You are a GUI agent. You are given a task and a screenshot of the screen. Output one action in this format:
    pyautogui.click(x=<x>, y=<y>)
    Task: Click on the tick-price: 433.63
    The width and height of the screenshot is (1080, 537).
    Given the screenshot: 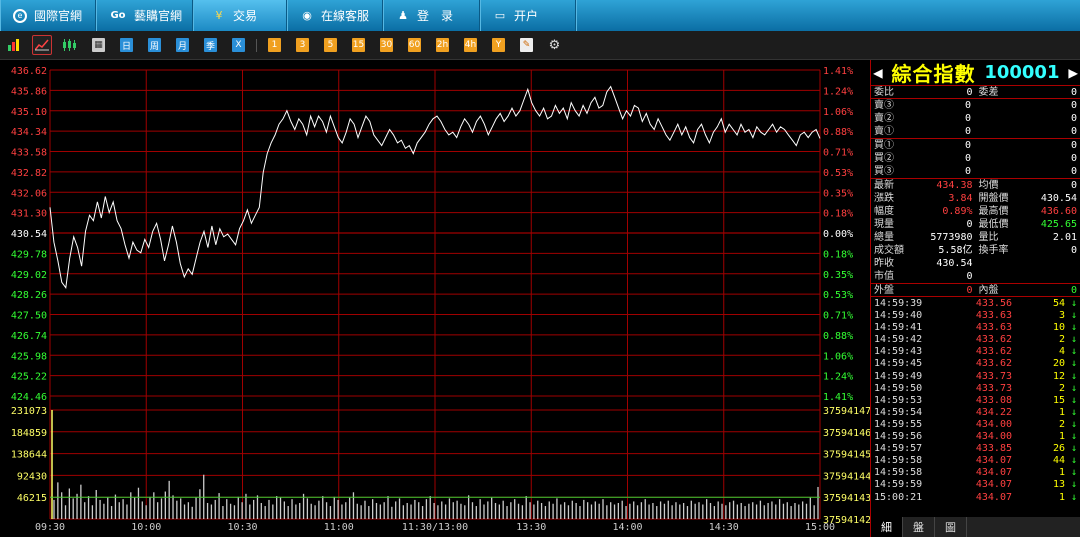 What is the action you would take?
    pyautogui.click(x=993, y=328)
    